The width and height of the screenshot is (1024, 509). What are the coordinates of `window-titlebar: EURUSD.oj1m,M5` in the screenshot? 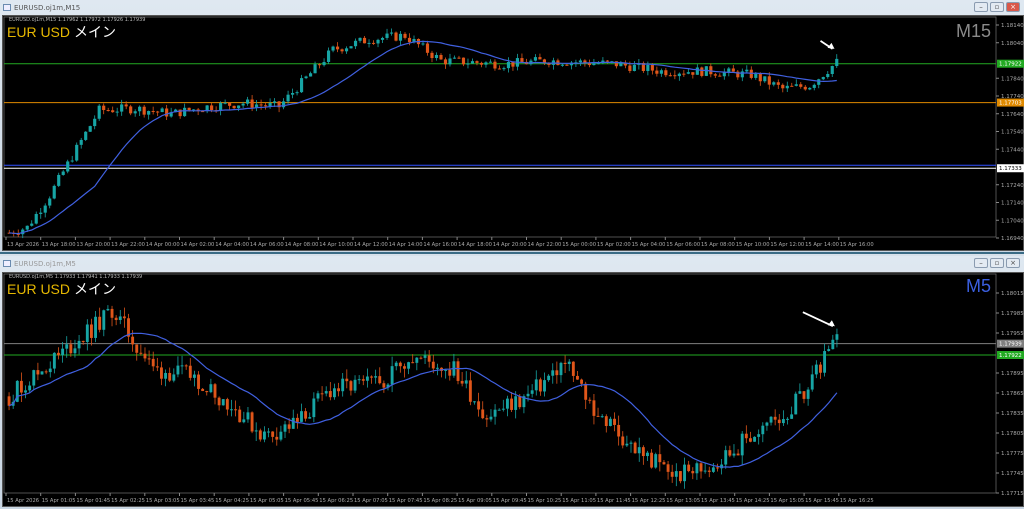 It's located at (512, 263).